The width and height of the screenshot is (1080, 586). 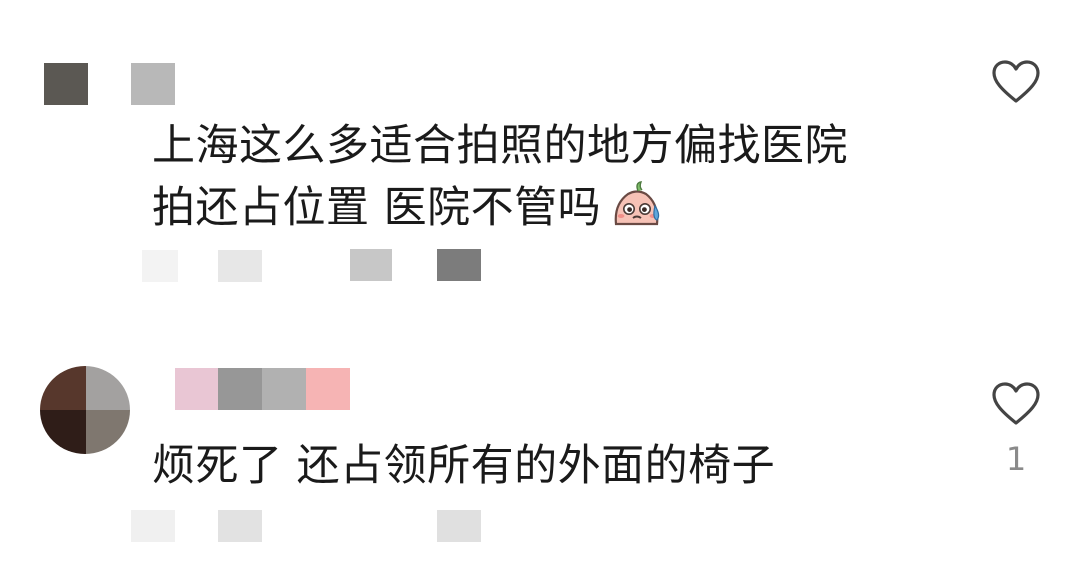 What do you see at coordinates (85, 410) in the screenshot?
I see `avatar` at bounding box center [85, 410].